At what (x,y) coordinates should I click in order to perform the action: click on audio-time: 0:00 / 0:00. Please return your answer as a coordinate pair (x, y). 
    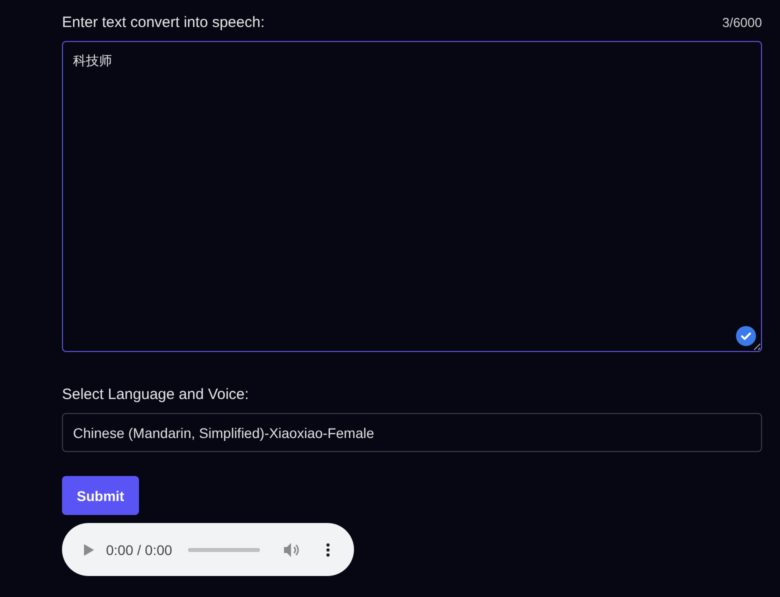
    Looking at the image, I should click on (139, 550).